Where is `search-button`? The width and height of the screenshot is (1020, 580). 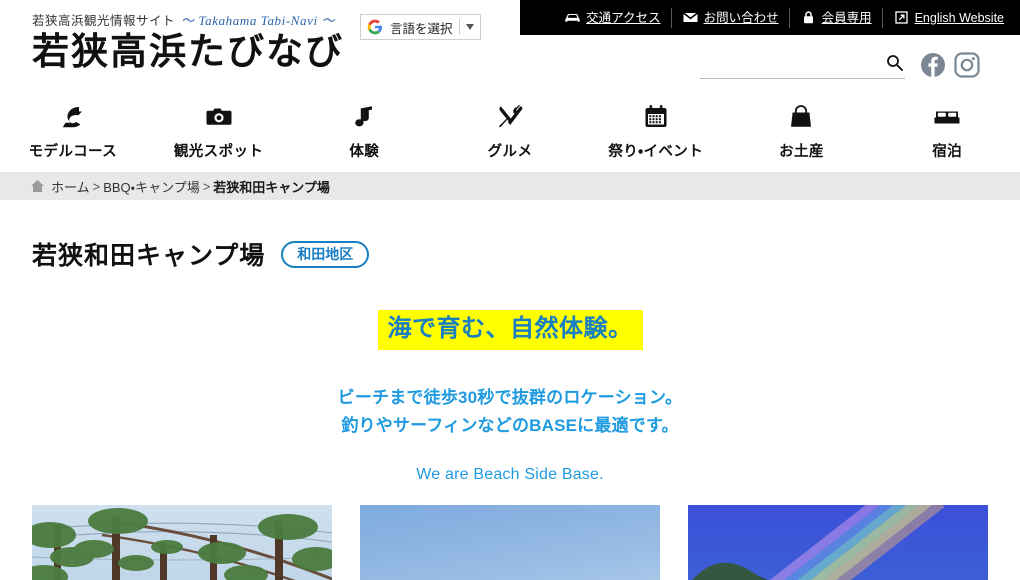 search-button is located at coordinates (894, 64).